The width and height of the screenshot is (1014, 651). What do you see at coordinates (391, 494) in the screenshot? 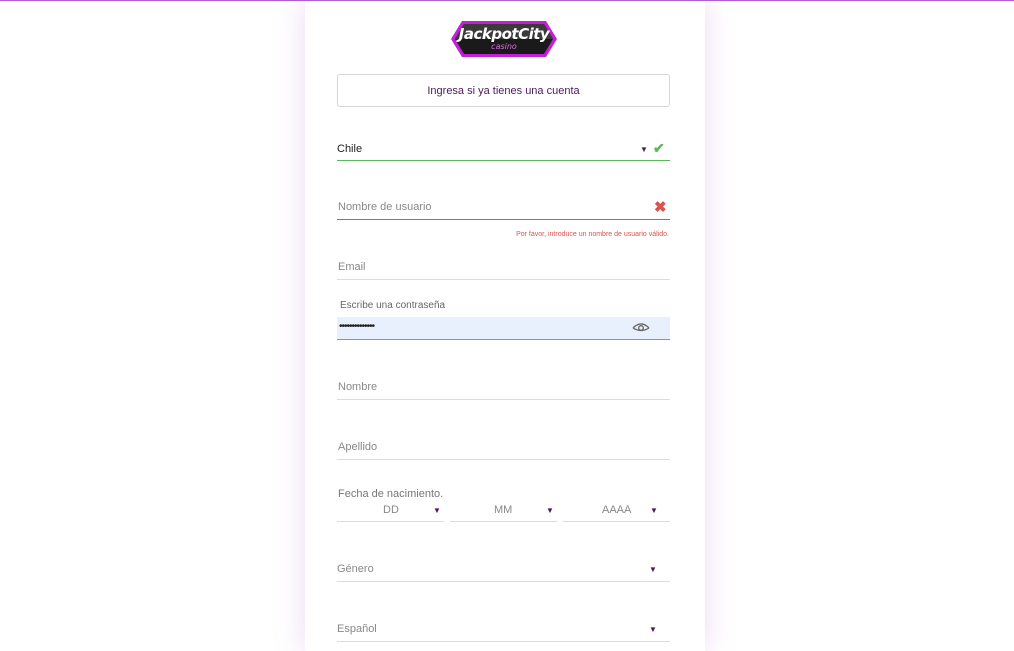
I see `dob-label: Fecha de nacimiento.` at bounding box center [391, 494].